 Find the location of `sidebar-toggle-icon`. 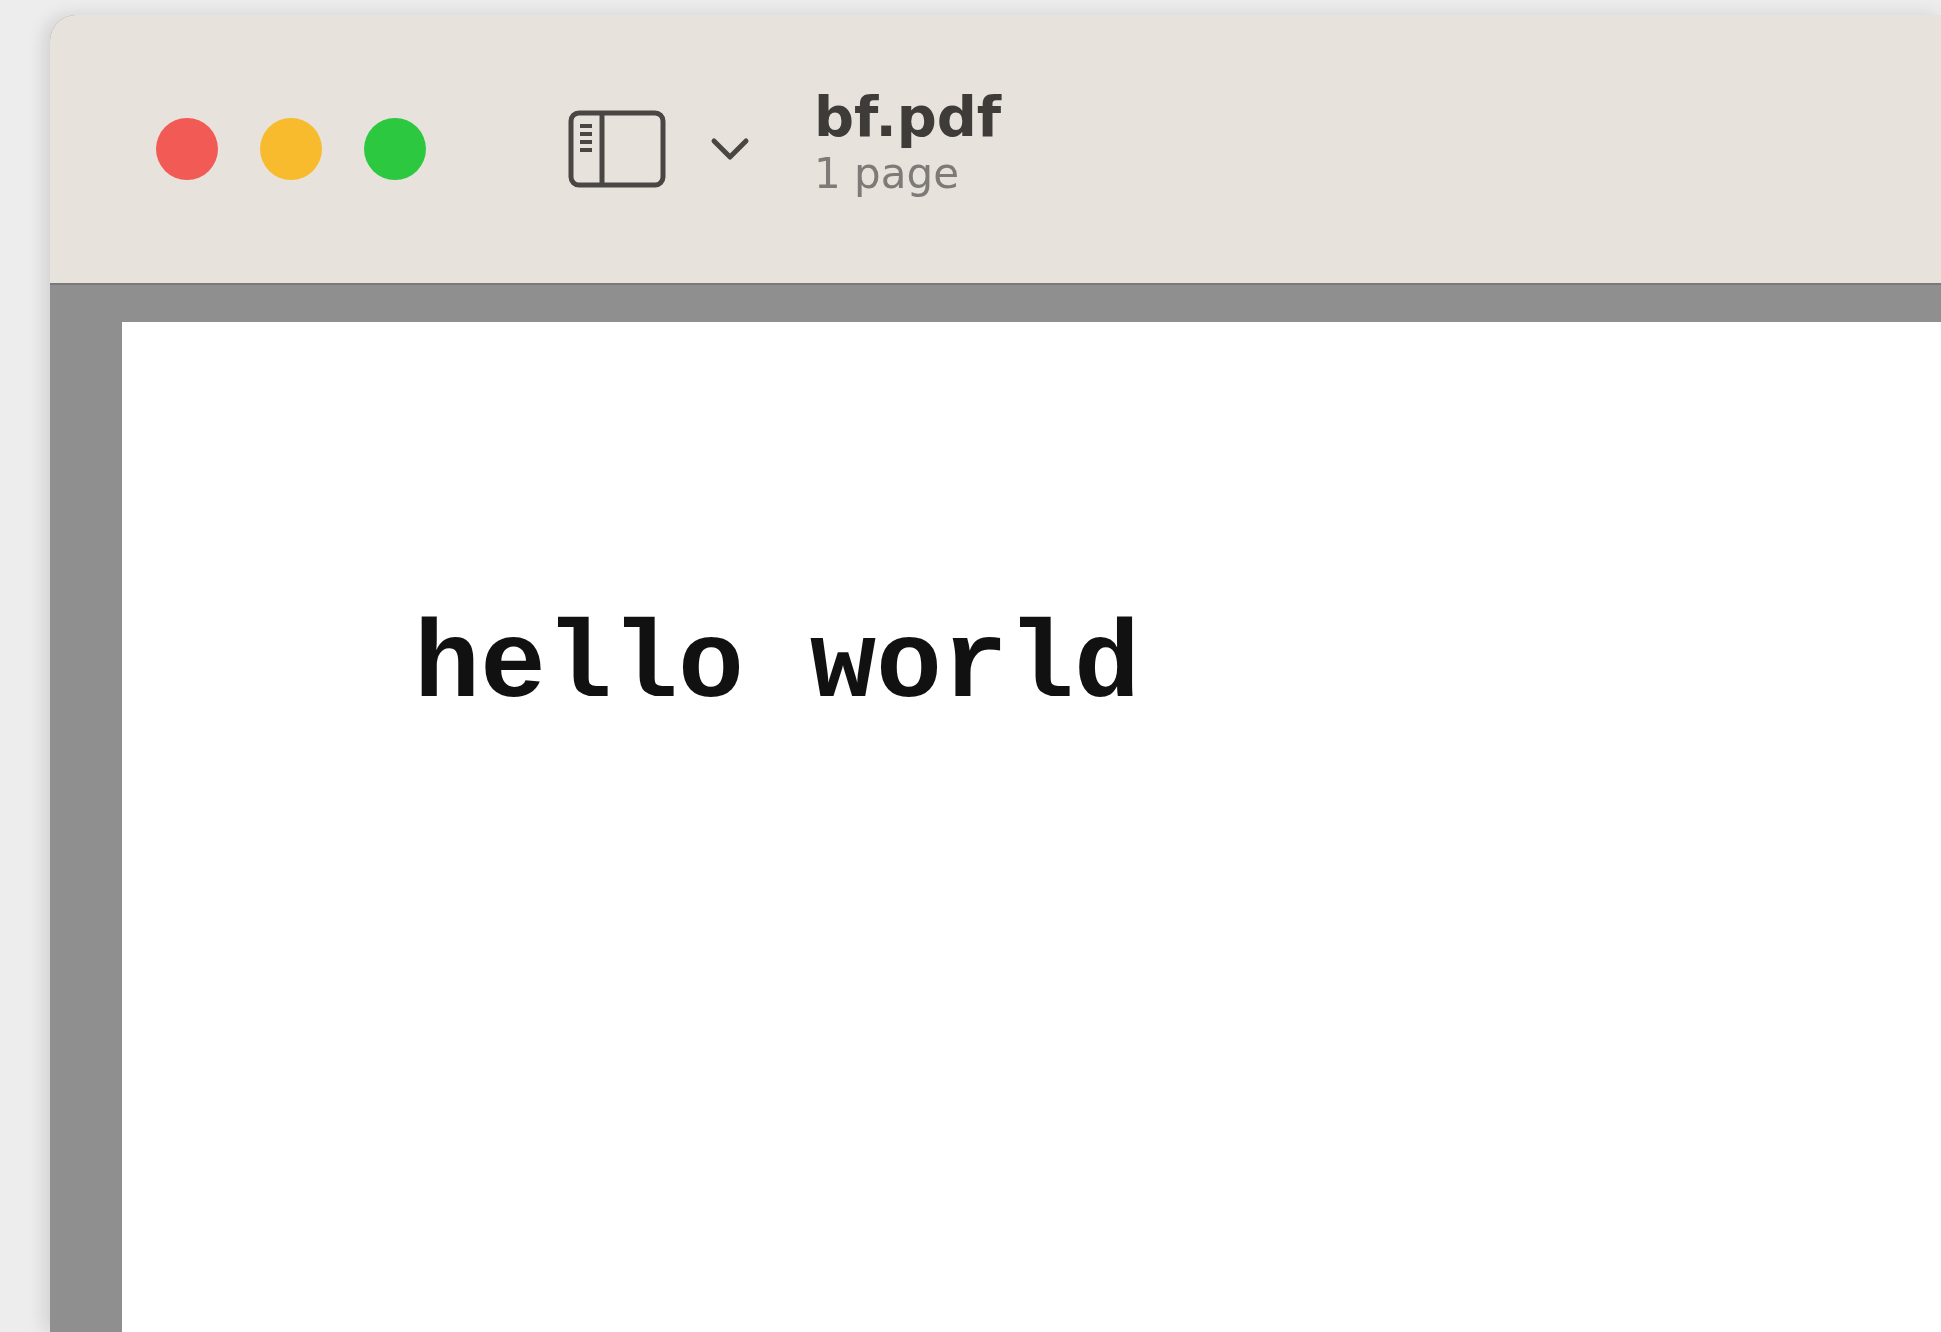

sidebar-toggle-icon is located at coordinates (617, 149).